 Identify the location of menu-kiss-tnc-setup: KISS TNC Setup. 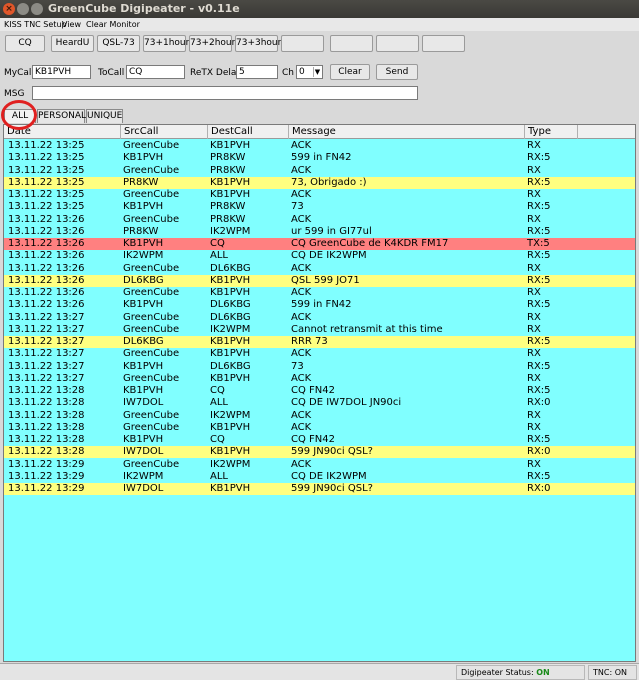
(35, 24).